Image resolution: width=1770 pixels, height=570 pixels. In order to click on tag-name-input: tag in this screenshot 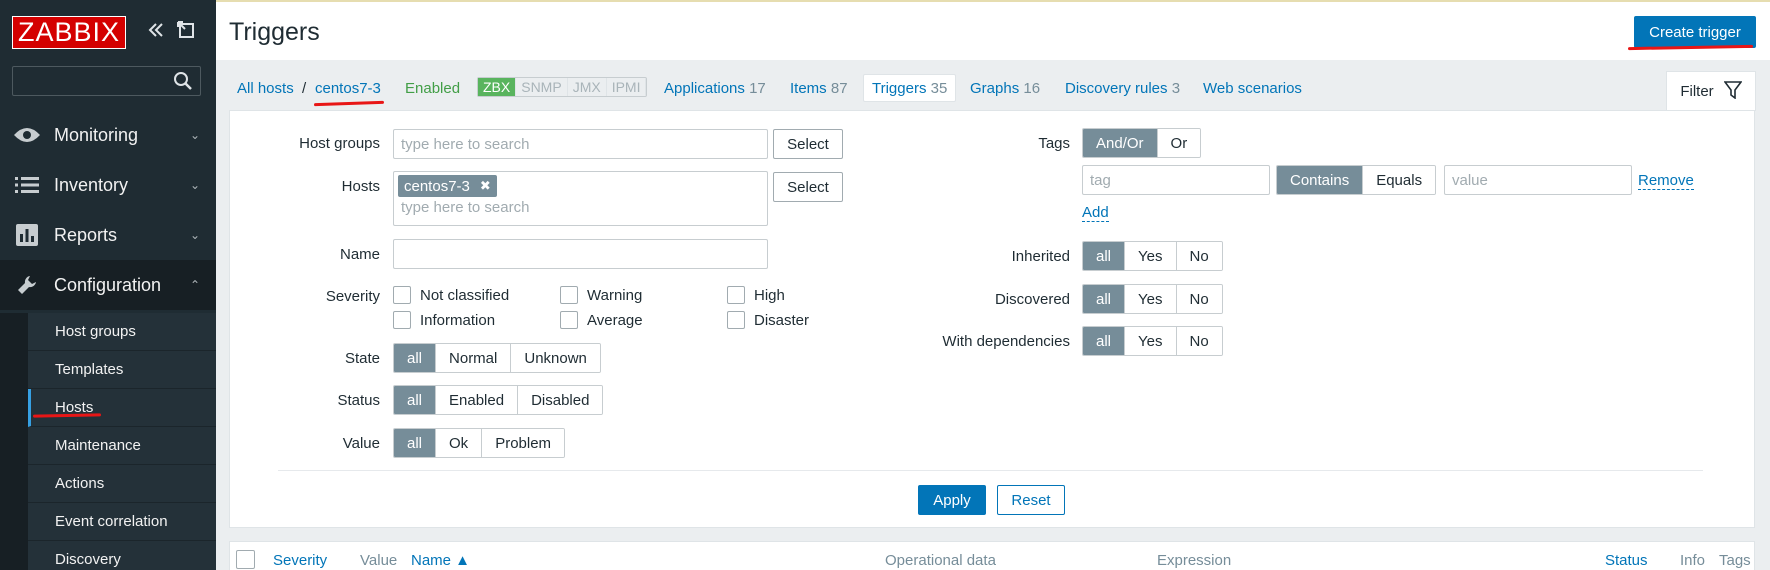, I will do `click(1176, 180)`.